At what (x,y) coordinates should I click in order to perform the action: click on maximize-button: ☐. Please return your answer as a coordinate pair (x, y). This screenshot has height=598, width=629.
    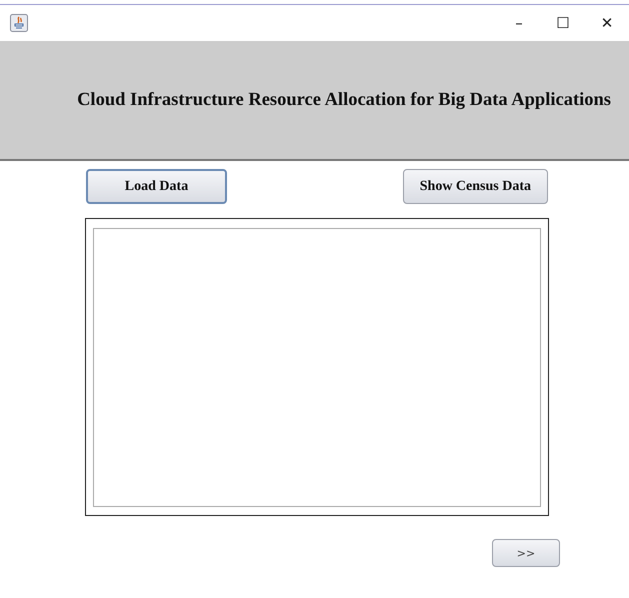
    Looking at the image, I should click on (563, 23).